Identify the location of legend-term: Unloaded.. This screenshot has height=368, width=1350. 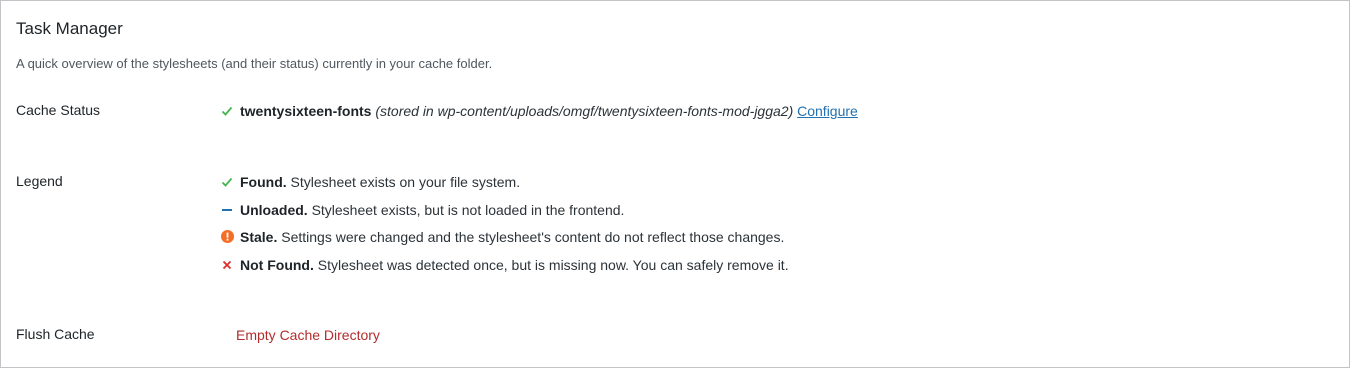
(274, 210).